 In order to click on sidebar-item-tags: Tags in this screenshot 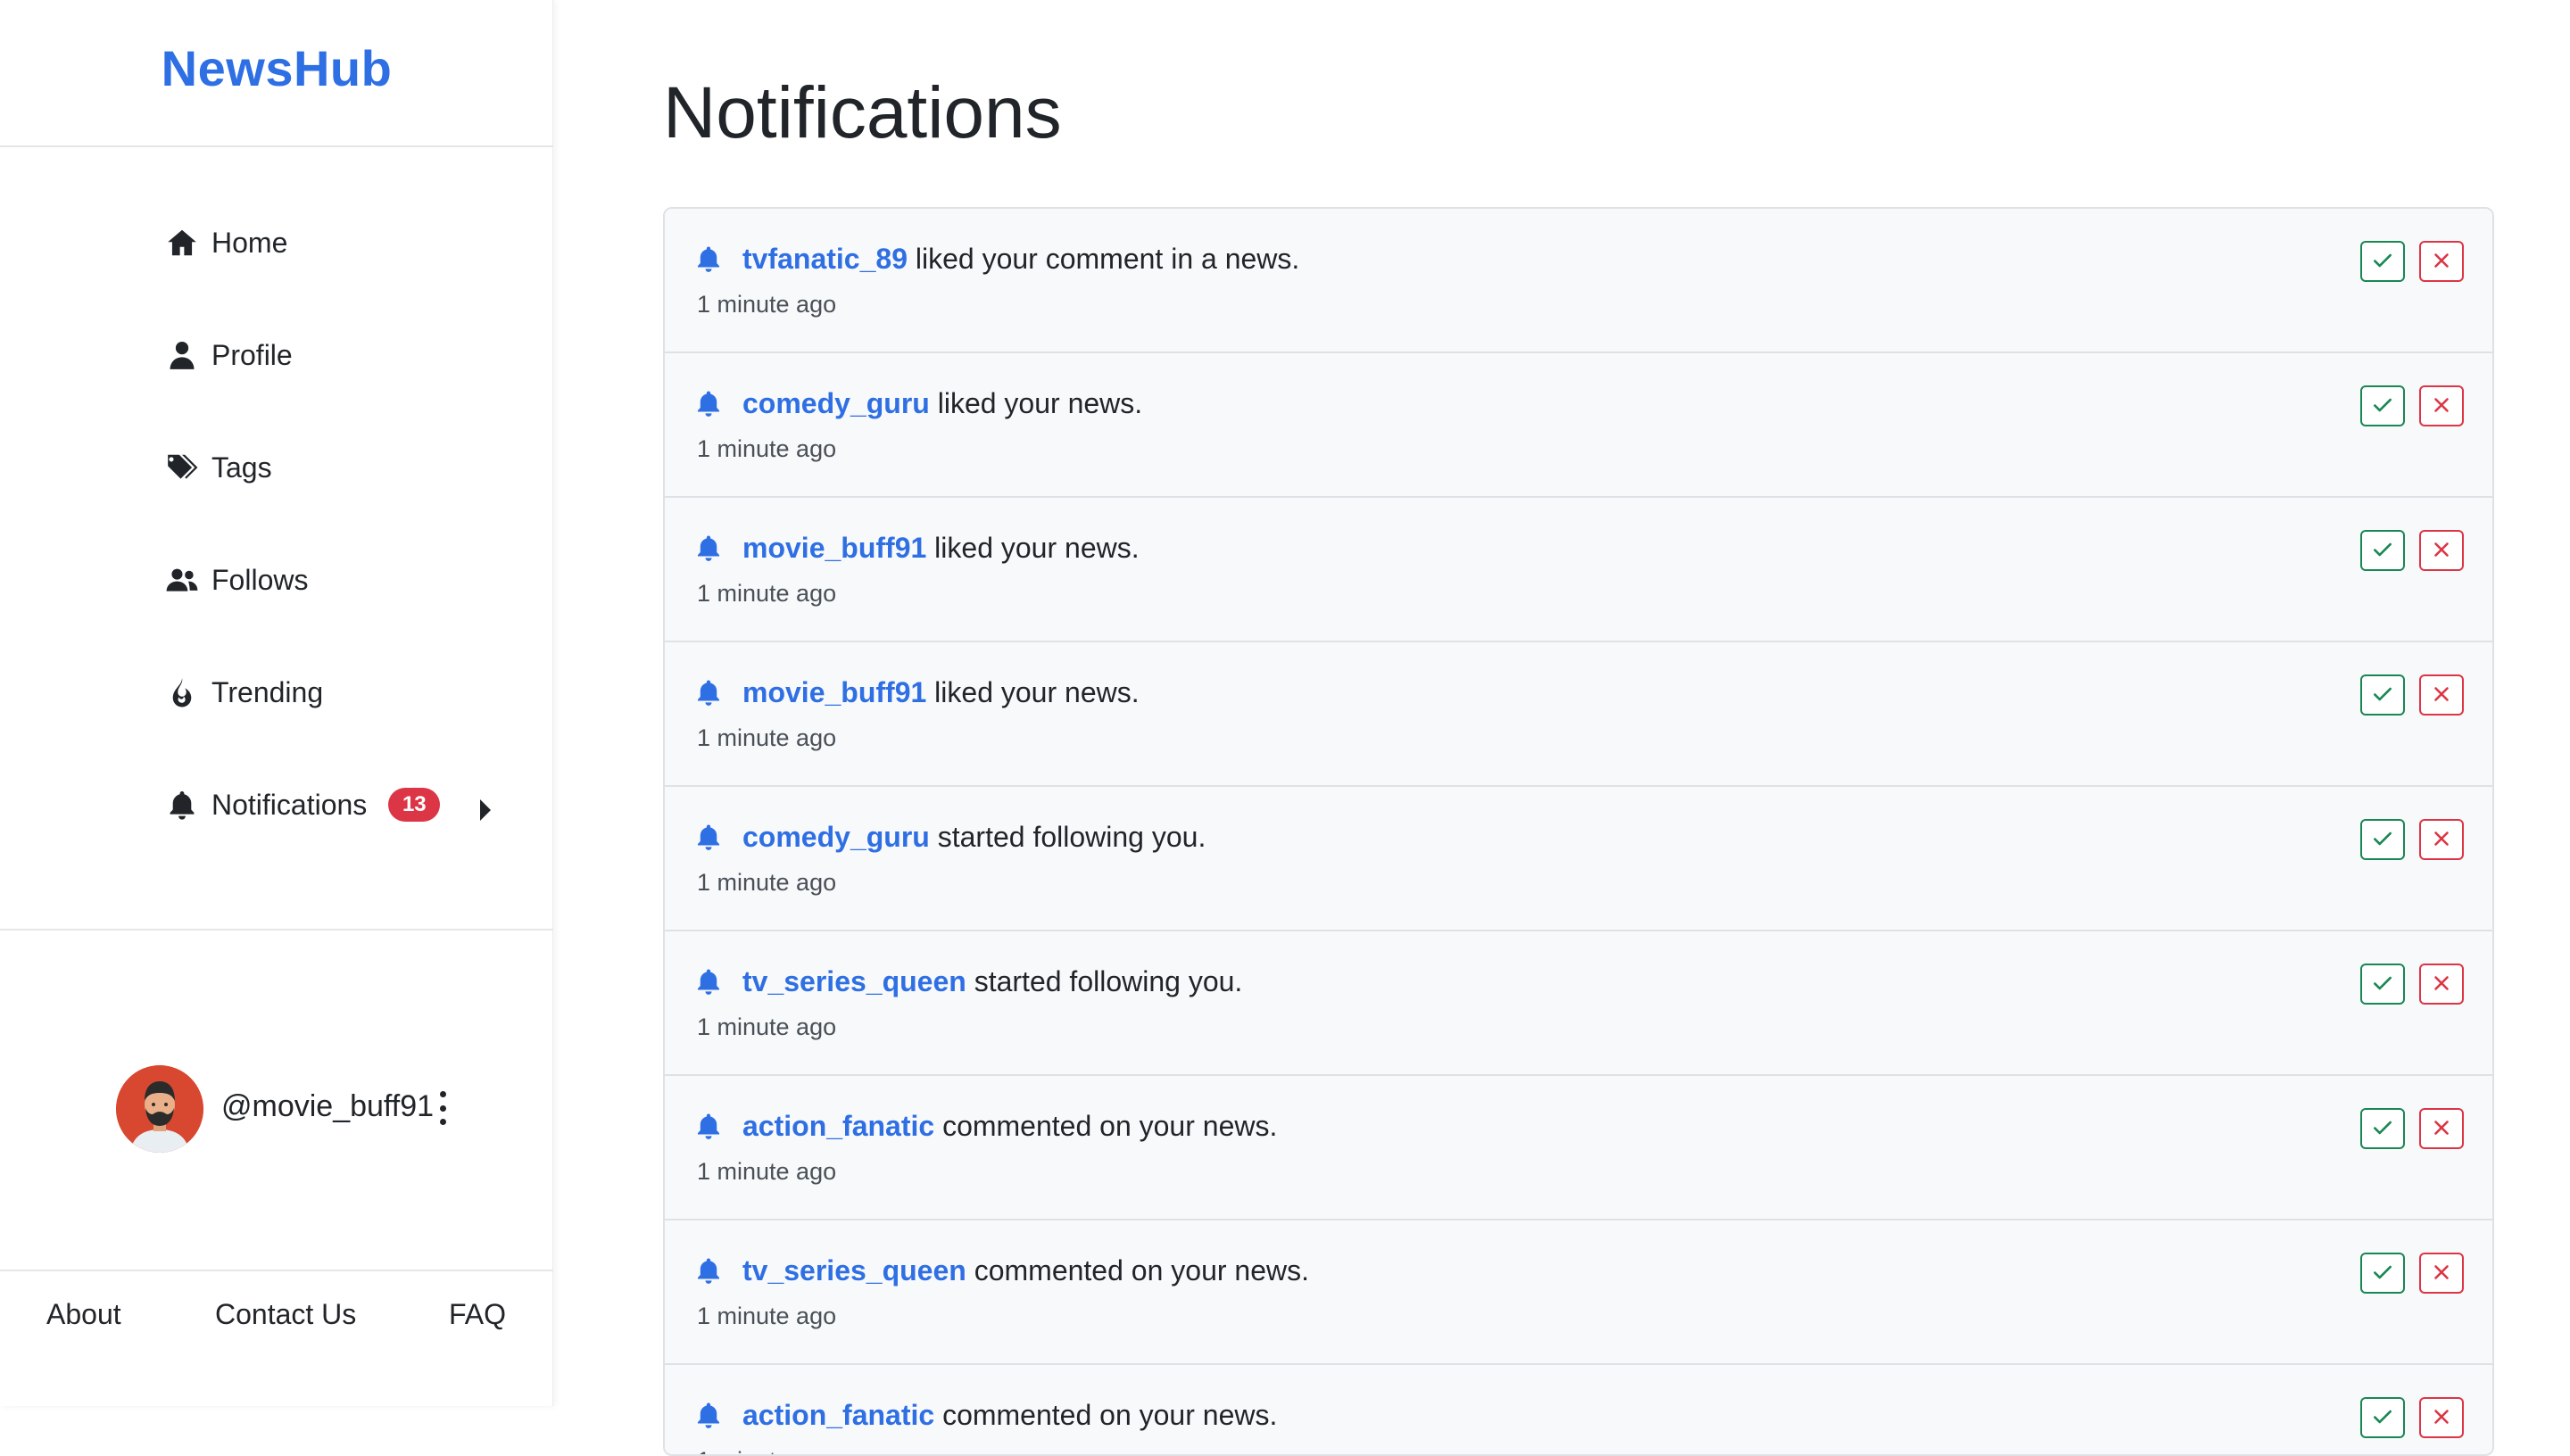, I will do `click(218, 467)`.